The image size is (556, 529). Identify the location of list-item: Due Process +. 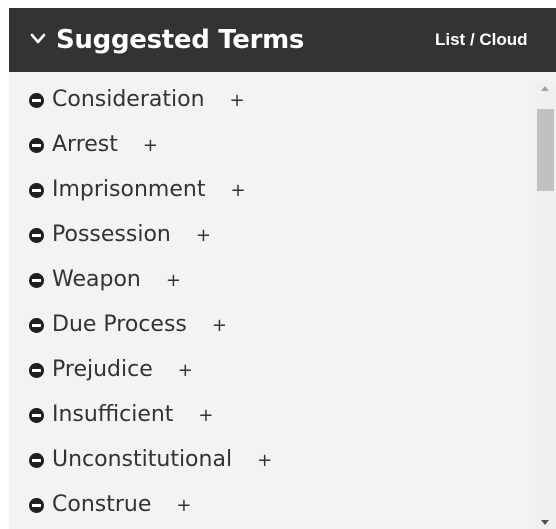
(259, 324).